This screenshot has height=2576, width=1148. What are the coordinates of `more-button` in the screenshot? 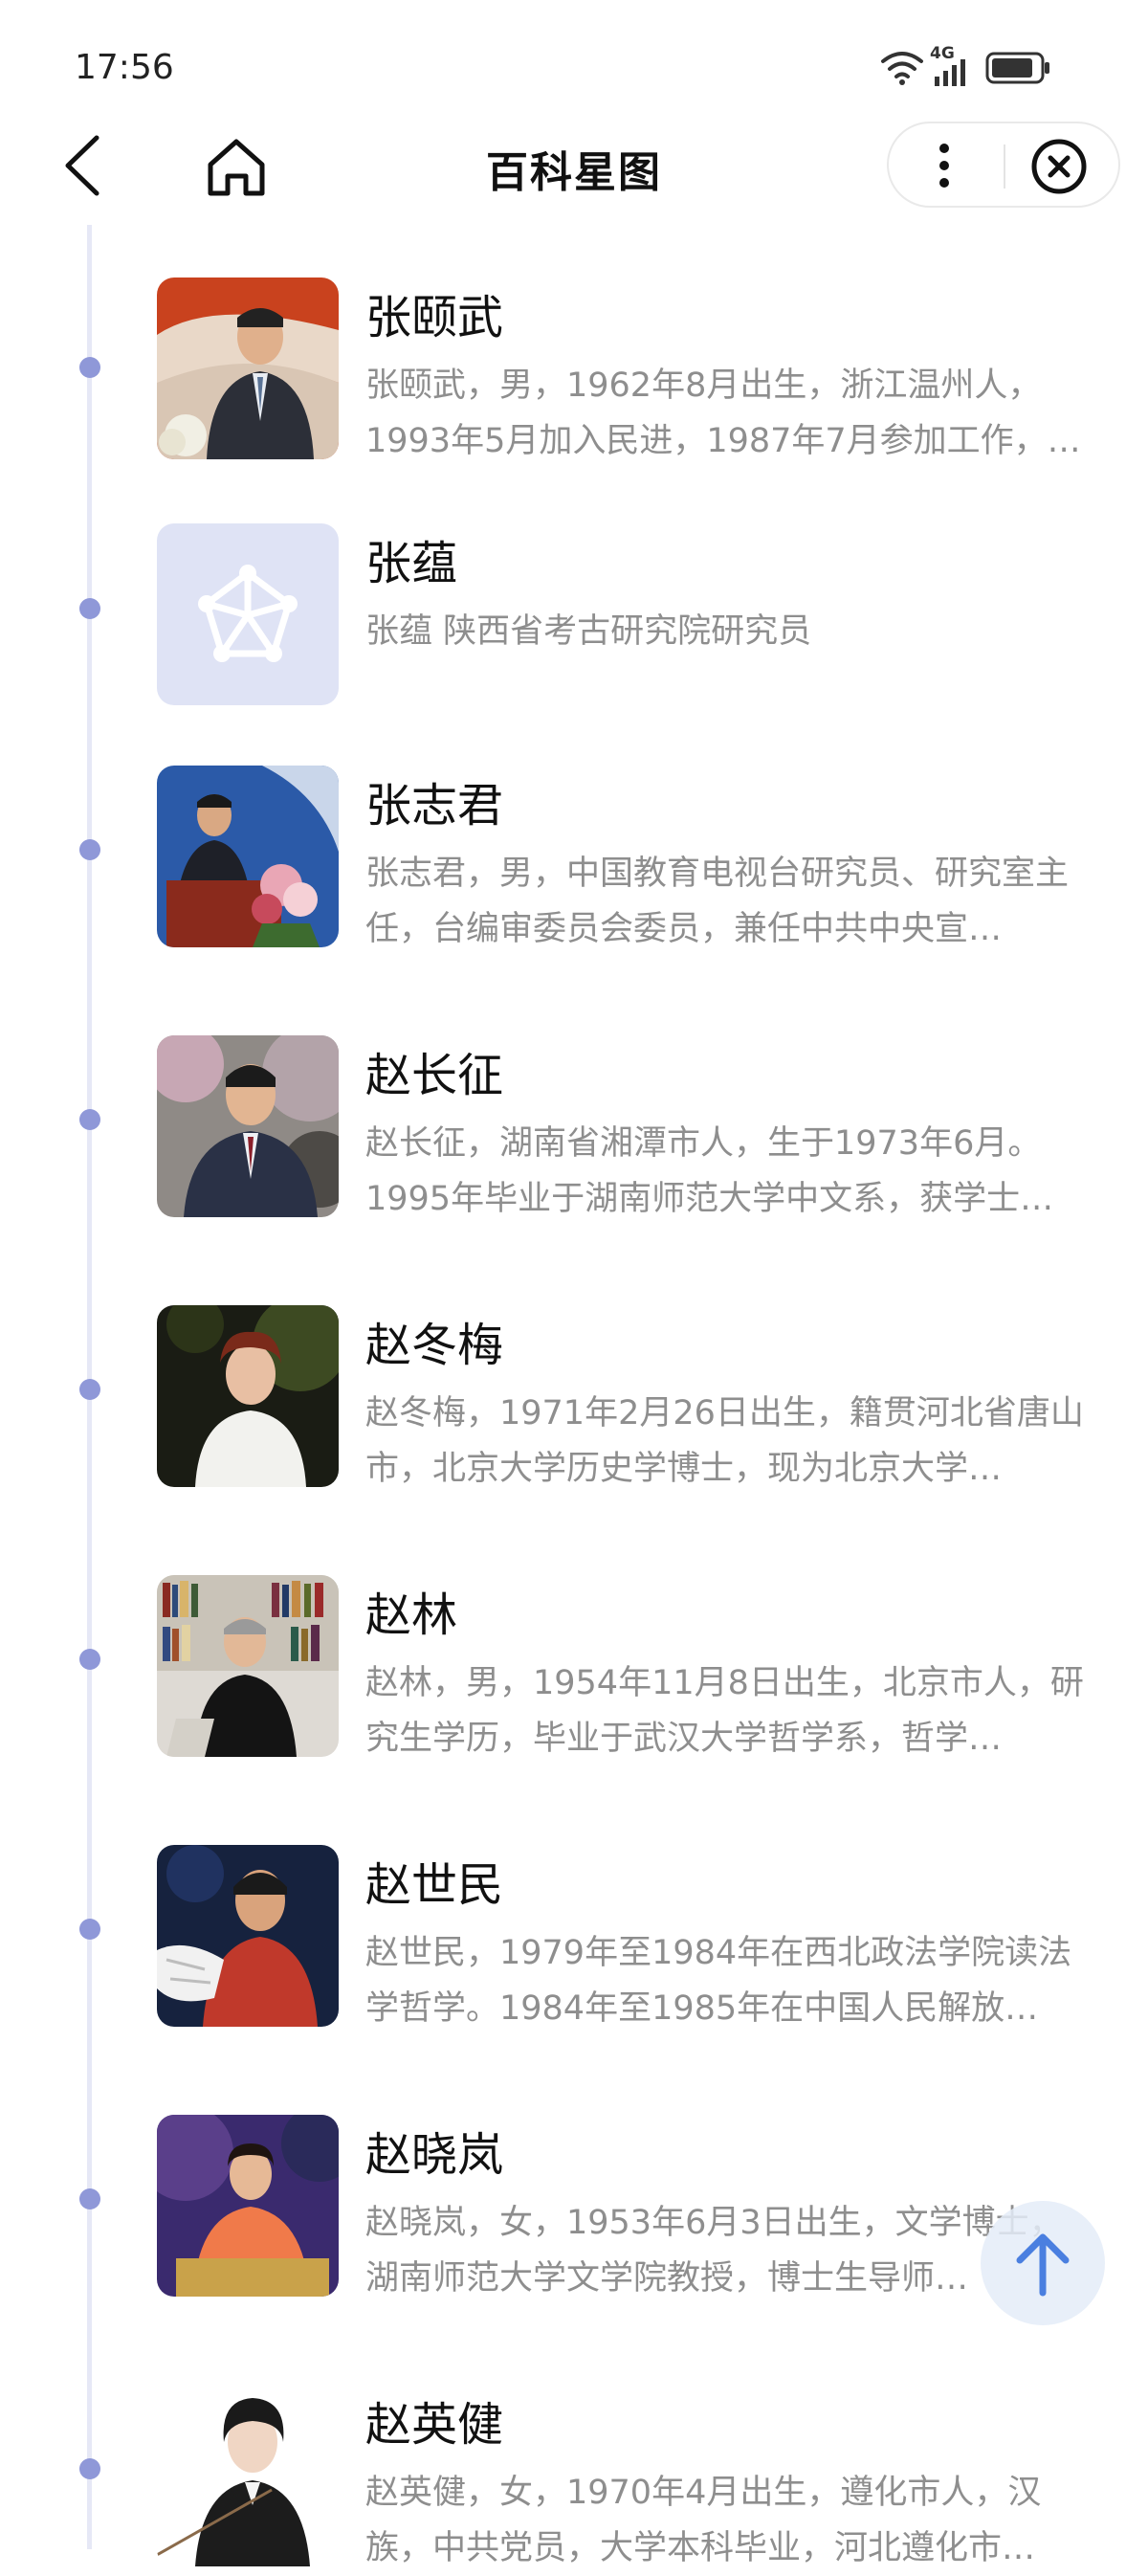 It's located at (944, 165).